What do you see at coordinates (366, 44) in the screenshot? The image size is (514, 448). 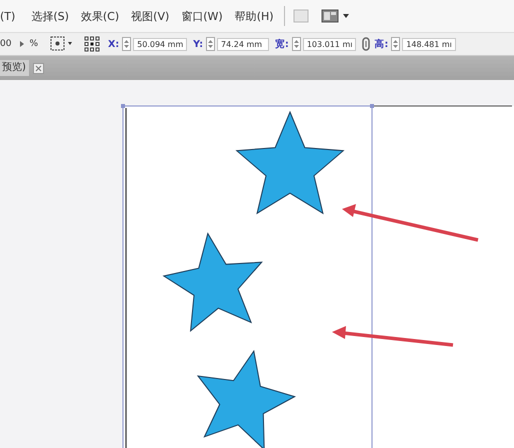 I see `link-icon` at bounding box center [366, 44].